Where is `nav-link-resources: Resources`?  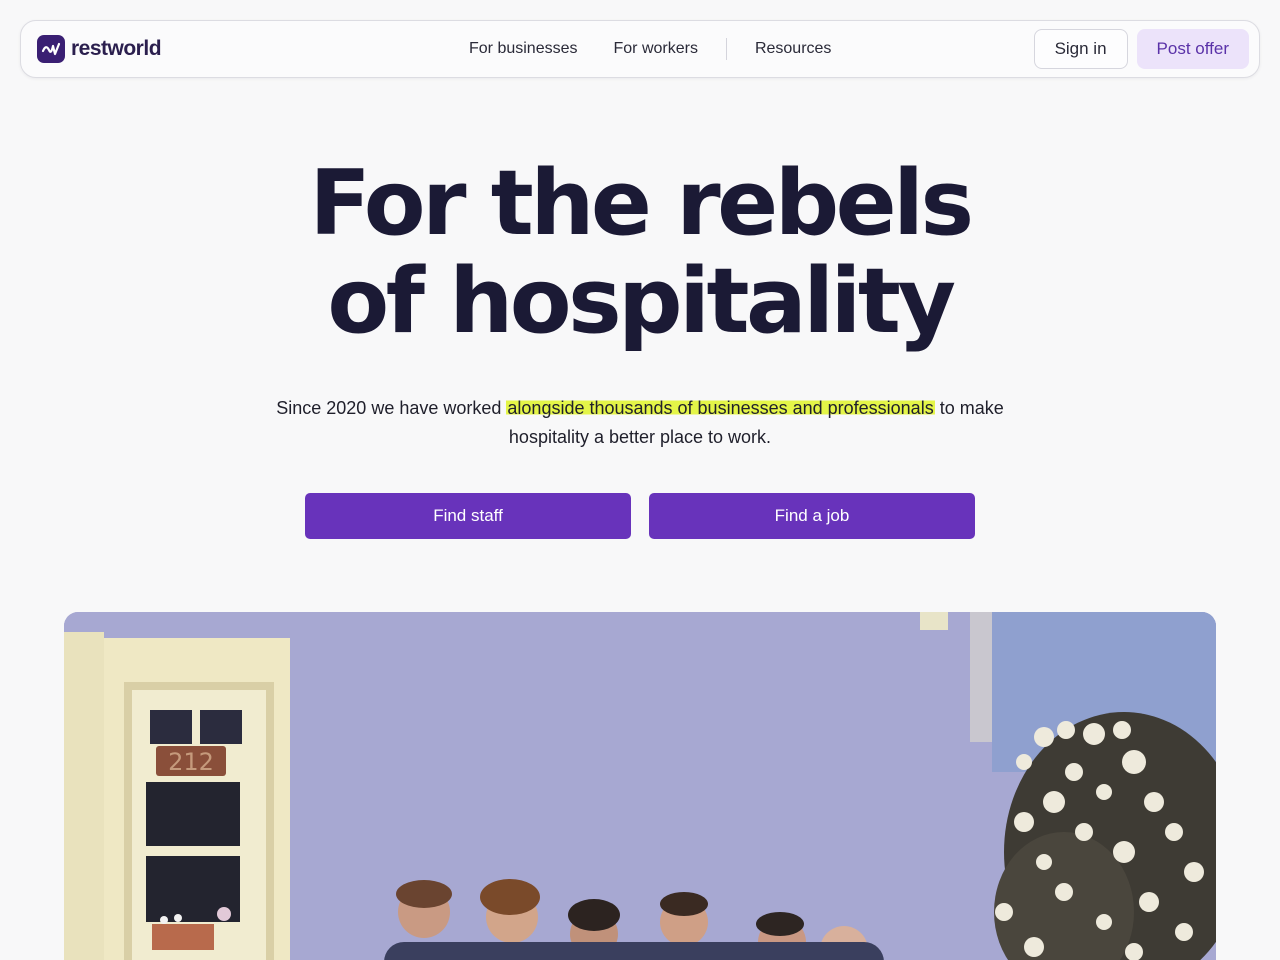
nav-link-resources: Resources is located at coordinates (793, 49).